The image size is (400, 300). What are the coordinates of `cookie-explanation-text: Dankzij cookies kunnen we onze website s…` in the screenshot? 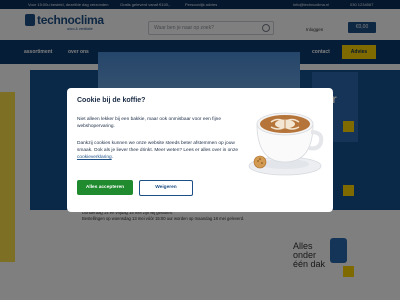 It's located at (158, 147).